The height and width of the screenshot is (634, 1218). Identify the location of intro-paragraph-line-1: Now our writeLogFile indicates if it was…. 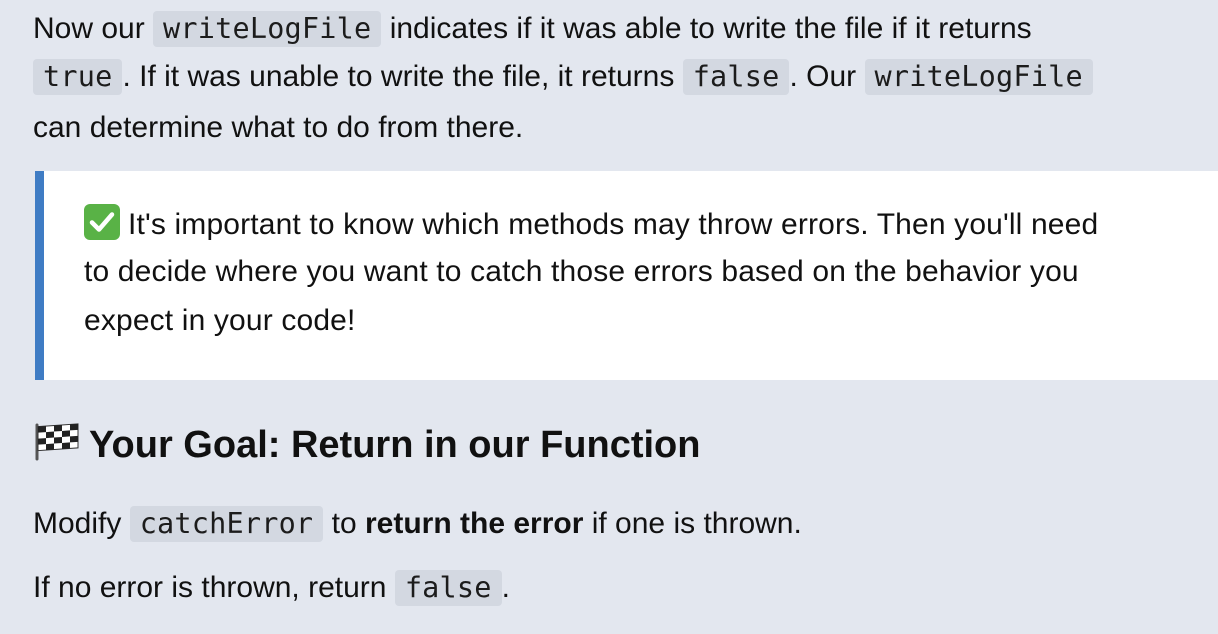
(532, 29).